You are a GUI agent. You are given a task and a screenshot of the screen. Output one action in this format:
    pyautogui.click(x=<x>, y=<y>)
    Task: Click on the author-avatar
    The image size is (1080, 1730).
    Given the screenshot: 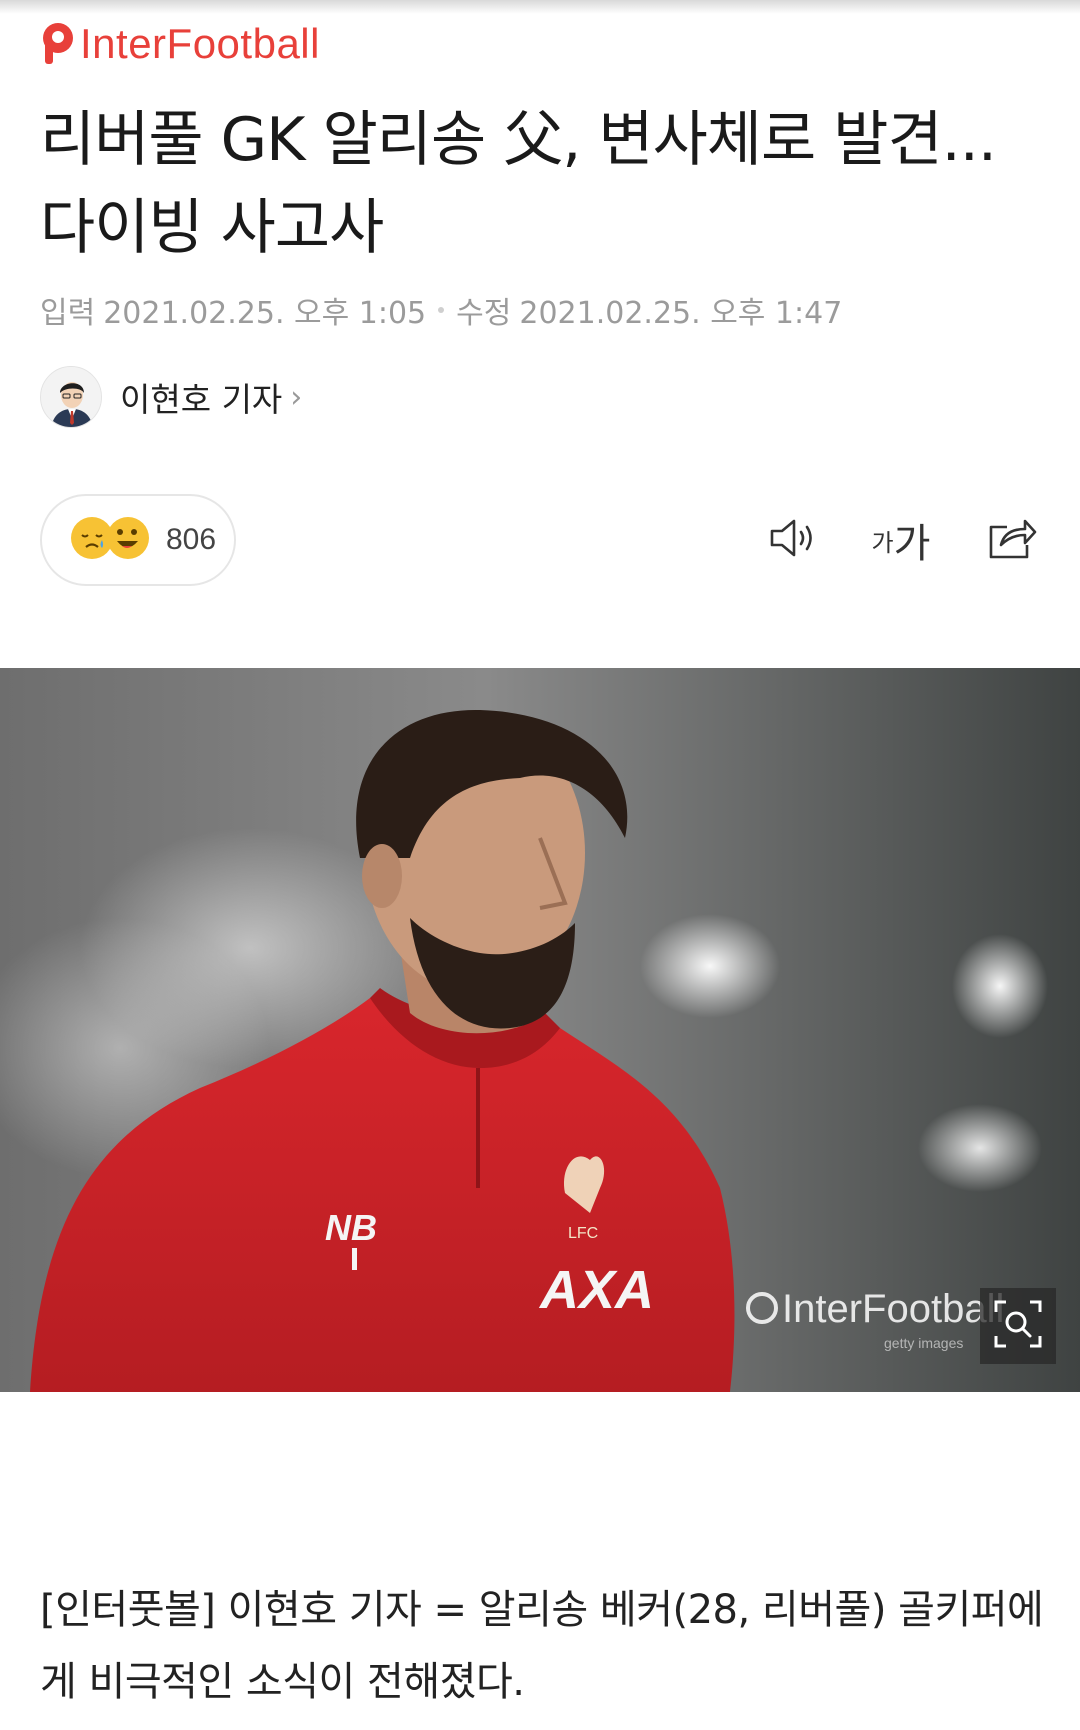 What is the action you would take?
    pyautogui.click(x=71, y=397)
    